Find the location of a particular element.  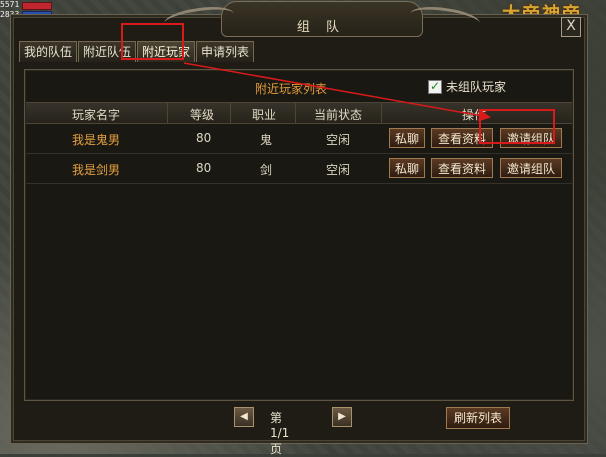

annotation-arrow is located at coordinates (337, 92).